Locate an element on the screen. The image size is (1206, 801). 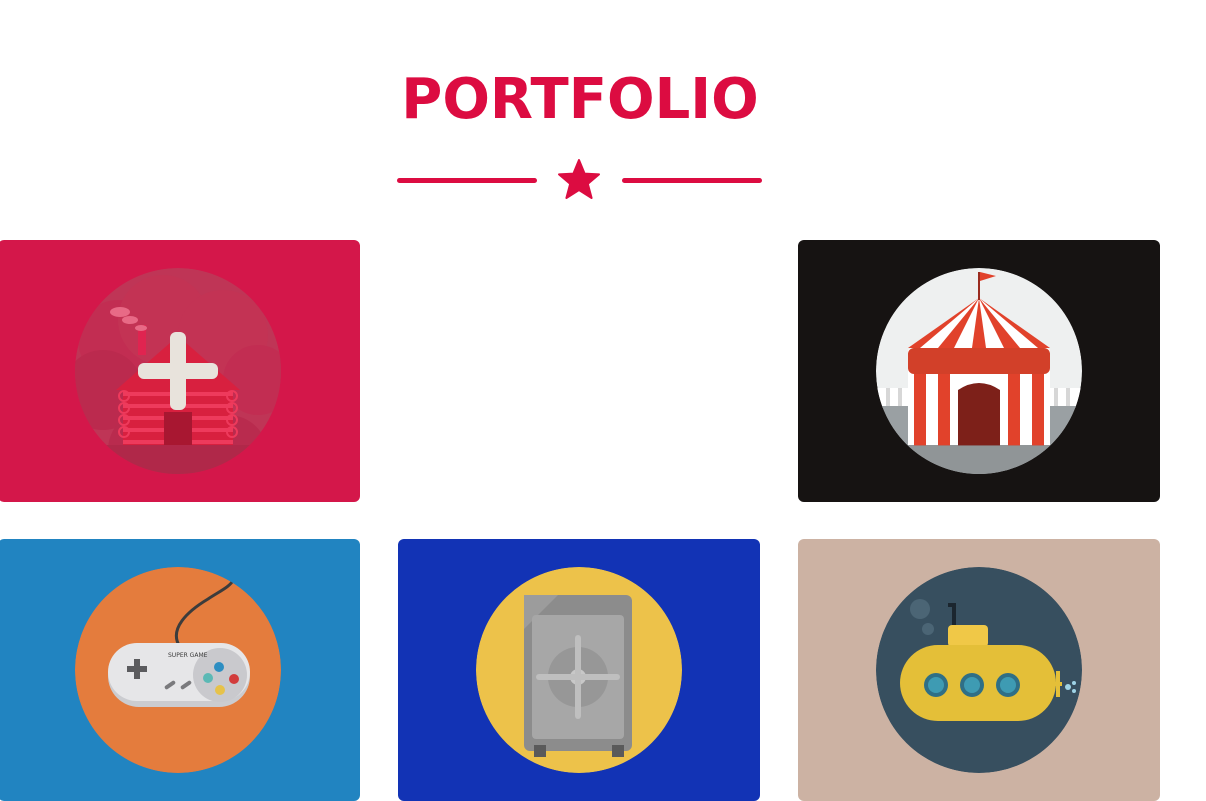
portfolio-item-submarine is located at coordinates (979, 670).